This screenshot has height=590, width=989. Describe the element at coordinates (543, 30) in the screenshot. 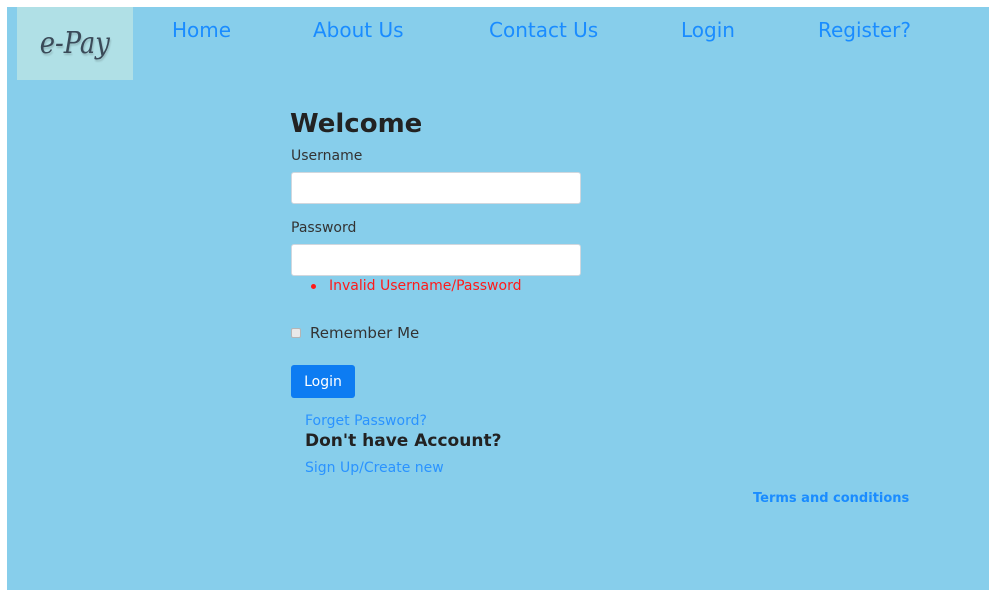

I see `nav-contact: Contact Us` at that location.